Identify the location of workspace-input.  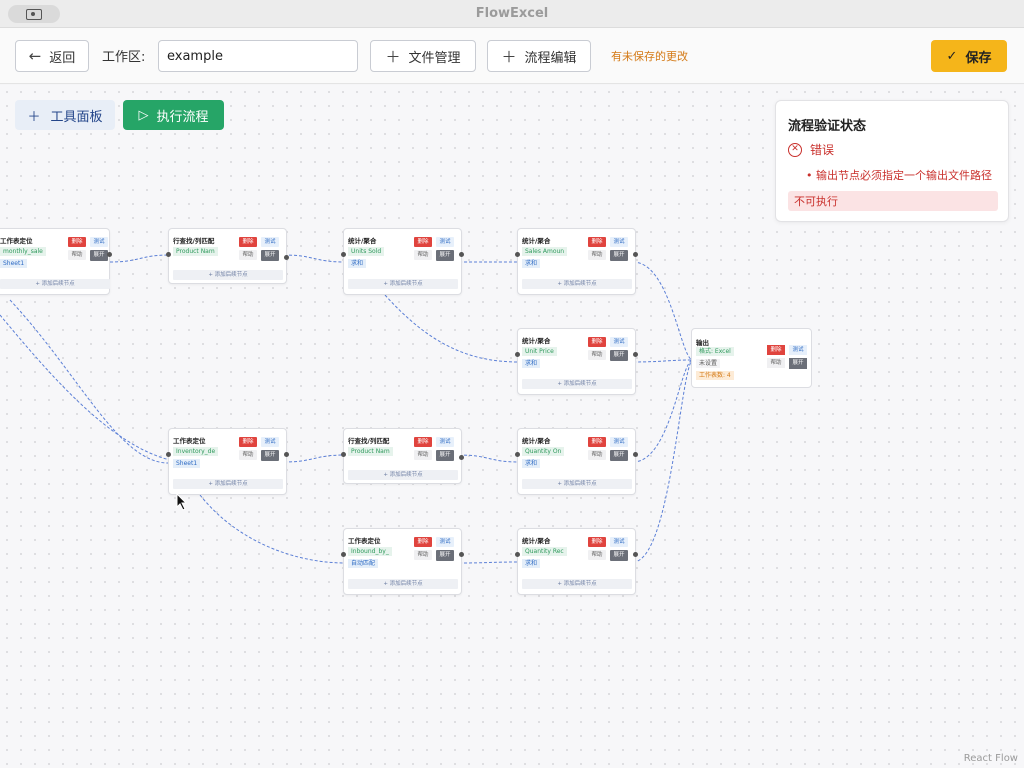
(258, 56).